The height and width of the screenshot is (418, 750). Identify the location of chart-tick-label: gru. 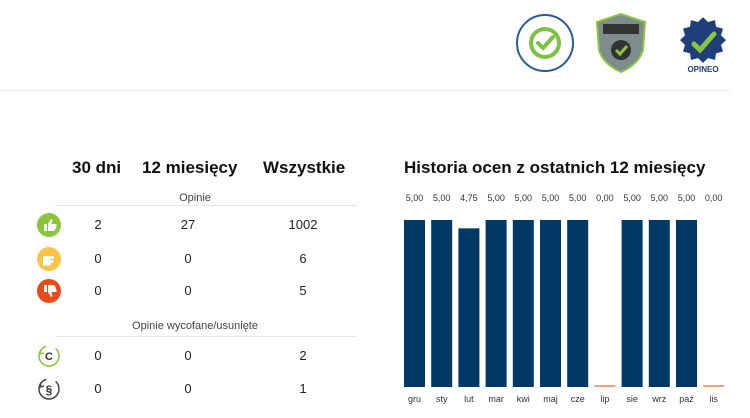
(414, 399).